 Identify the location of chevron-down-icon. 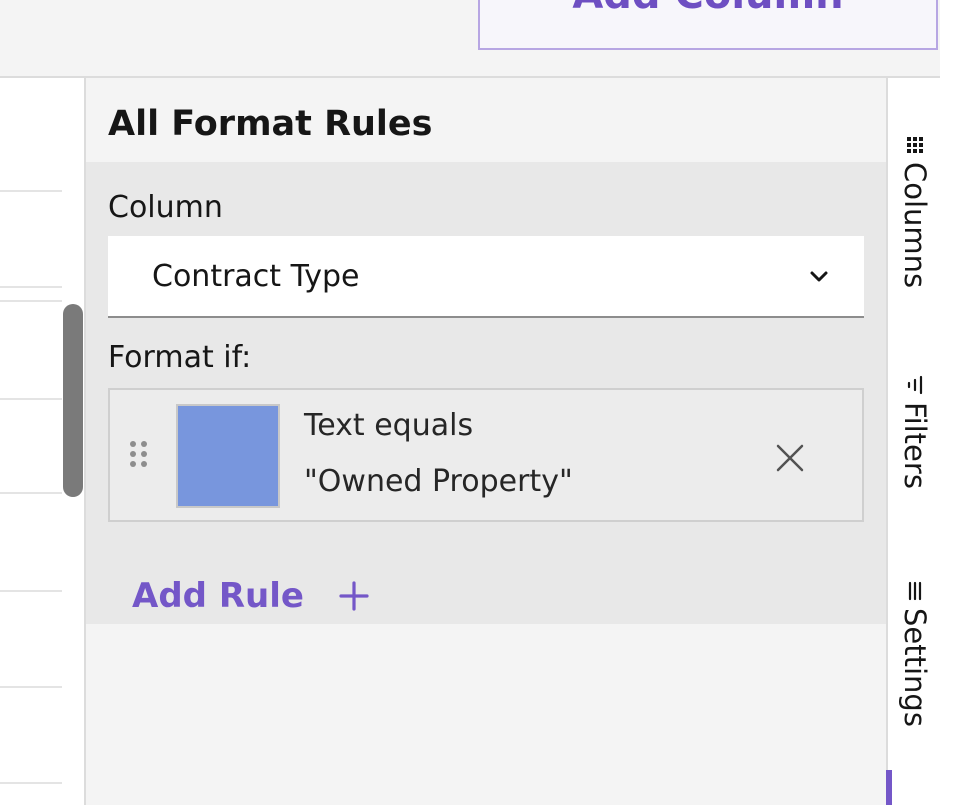
(819, 276).